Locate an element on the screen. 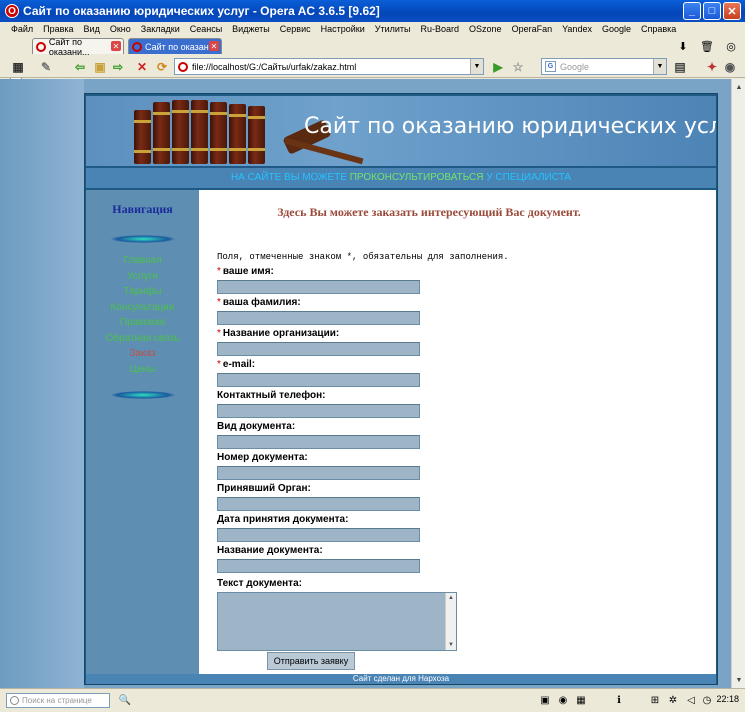  page-info-icon: ▣ is located at coordinates (545, 700).